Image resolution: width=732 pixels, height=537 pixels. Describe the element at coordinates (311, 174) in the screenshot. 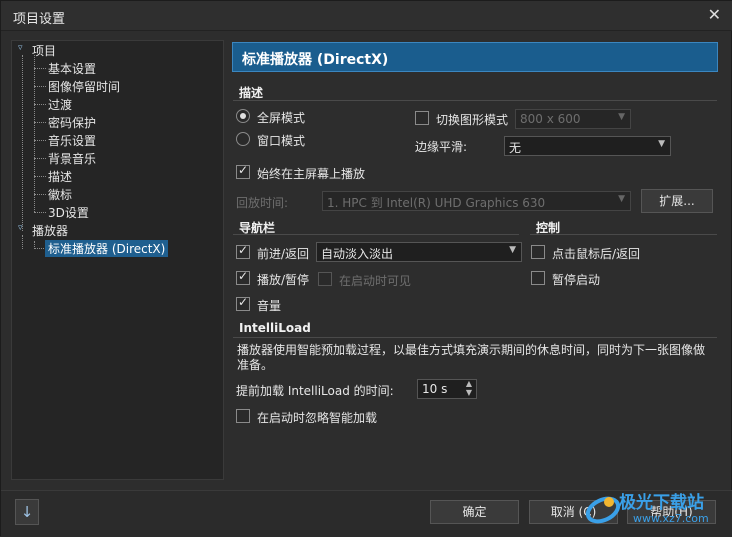

I see `main-screen-label: 始终在主屏幕上播放` at that location.